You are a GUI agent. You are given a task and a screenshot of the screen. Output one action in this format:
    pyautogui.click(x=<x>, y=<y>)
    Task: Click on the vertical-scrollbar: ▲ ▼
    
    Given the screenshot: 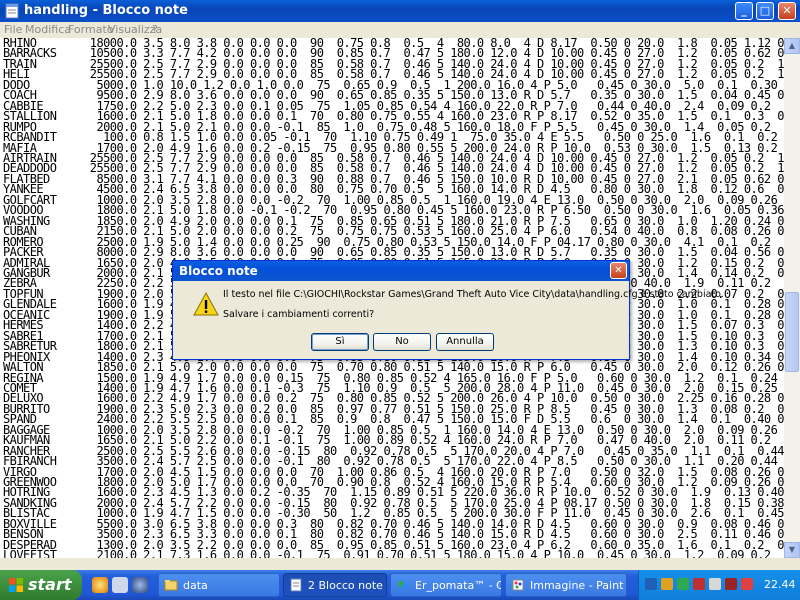 What is the action you would take?
    pyautogui.click(x=792, y=298)
    